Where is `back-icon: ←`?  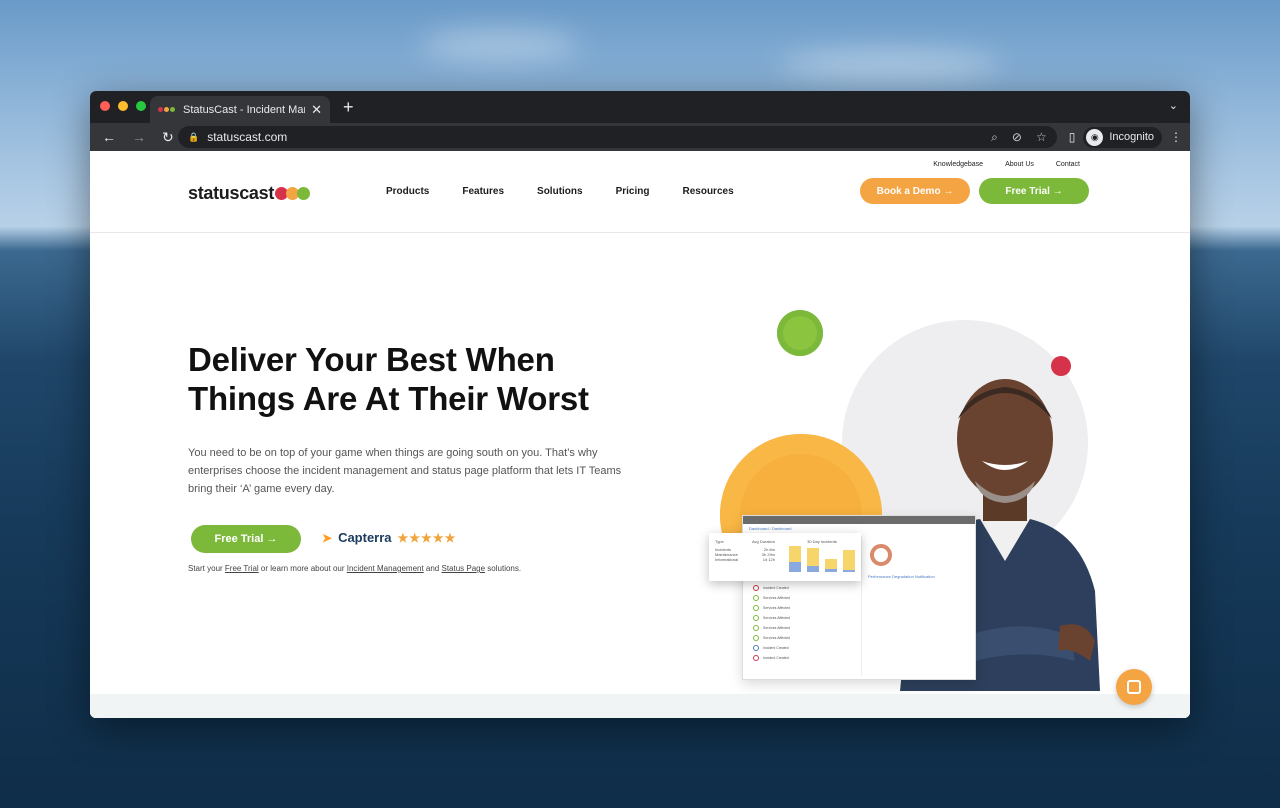 back-icon: ← is located at coordinates (109, 137).